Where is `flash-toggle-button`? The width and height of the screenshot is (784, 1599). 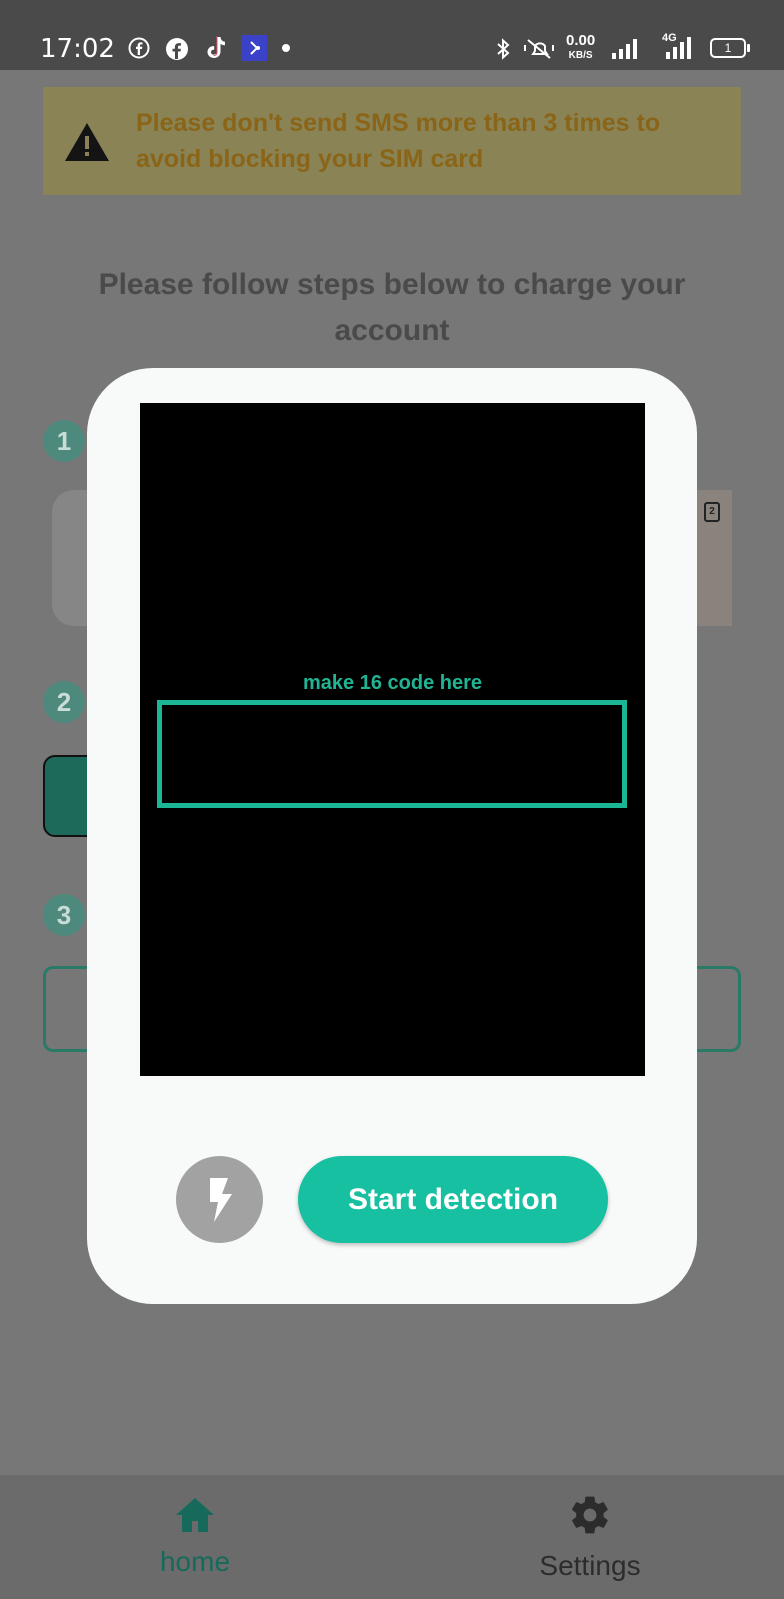 flash-toggle-button is located at coordinates (219, 1199).